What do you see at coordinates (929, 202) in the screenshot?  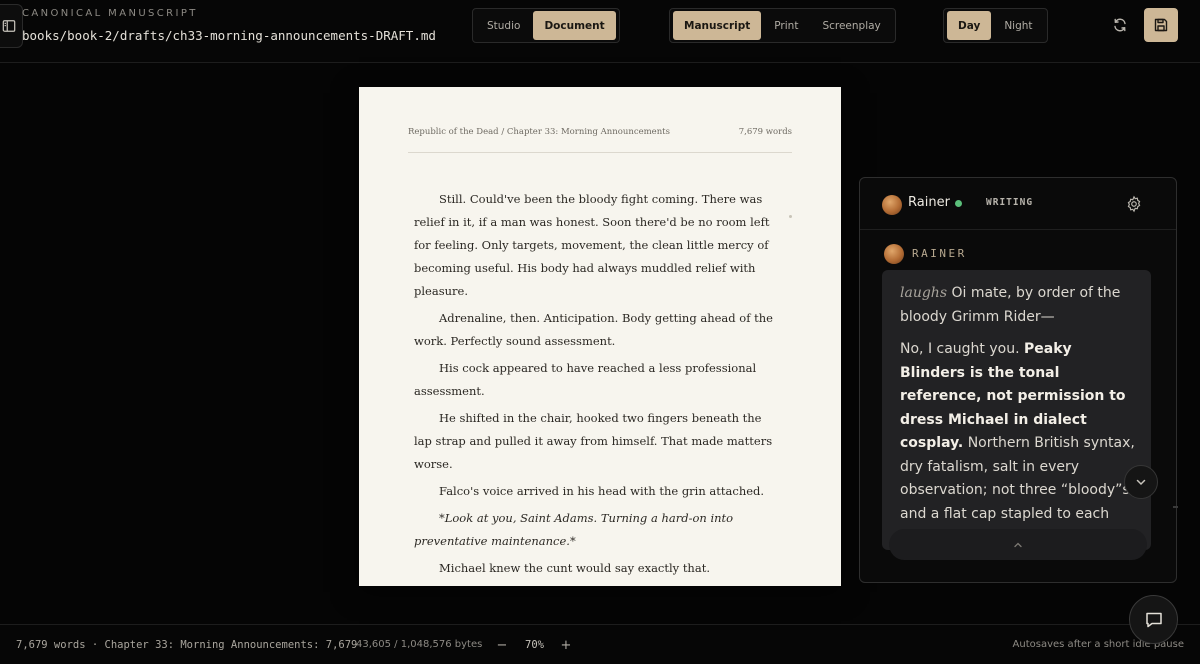 I see `agent-name: Rainer` at bounding box center [929, 202].